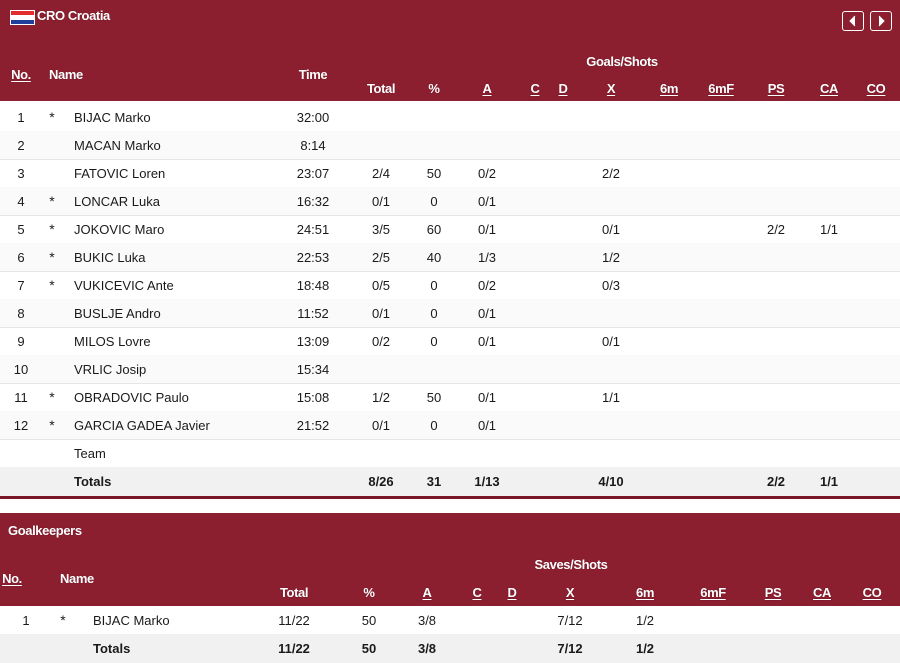 The image size is (900, 663). Describe the element at coordinates (776, 481) in the screenshot. I see `totals-ps: 2/2` at that location.